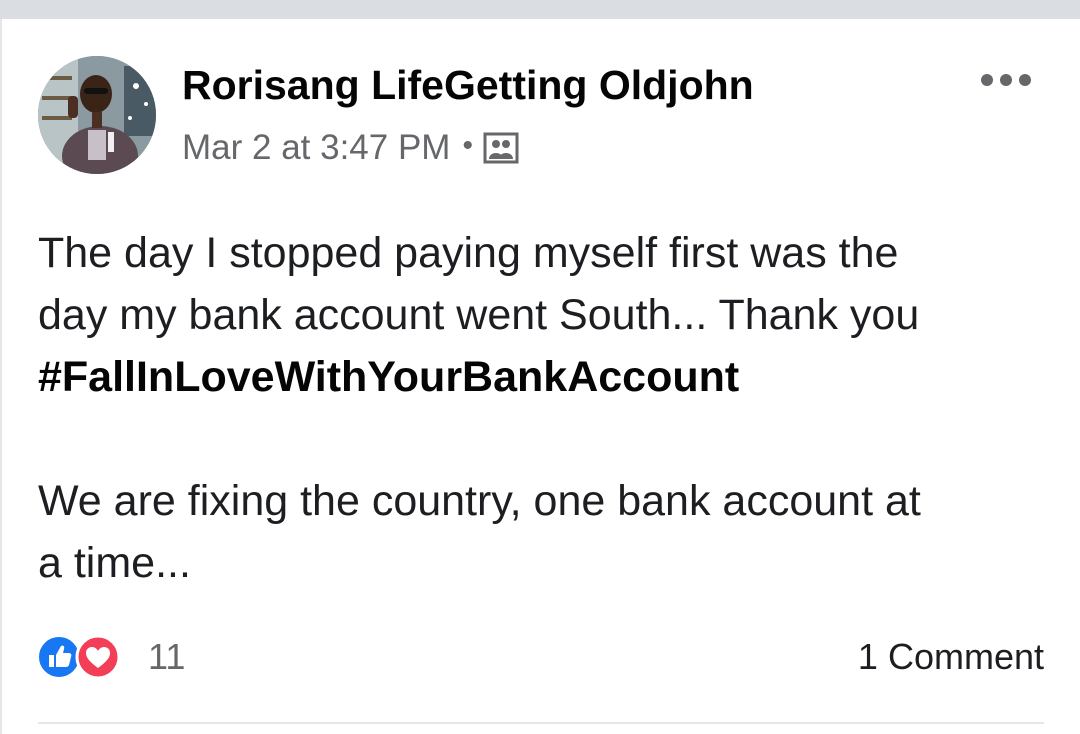 The height and width of the screenshot is (734, 1080). I want to click on more-options-button, so click(1006, 80).